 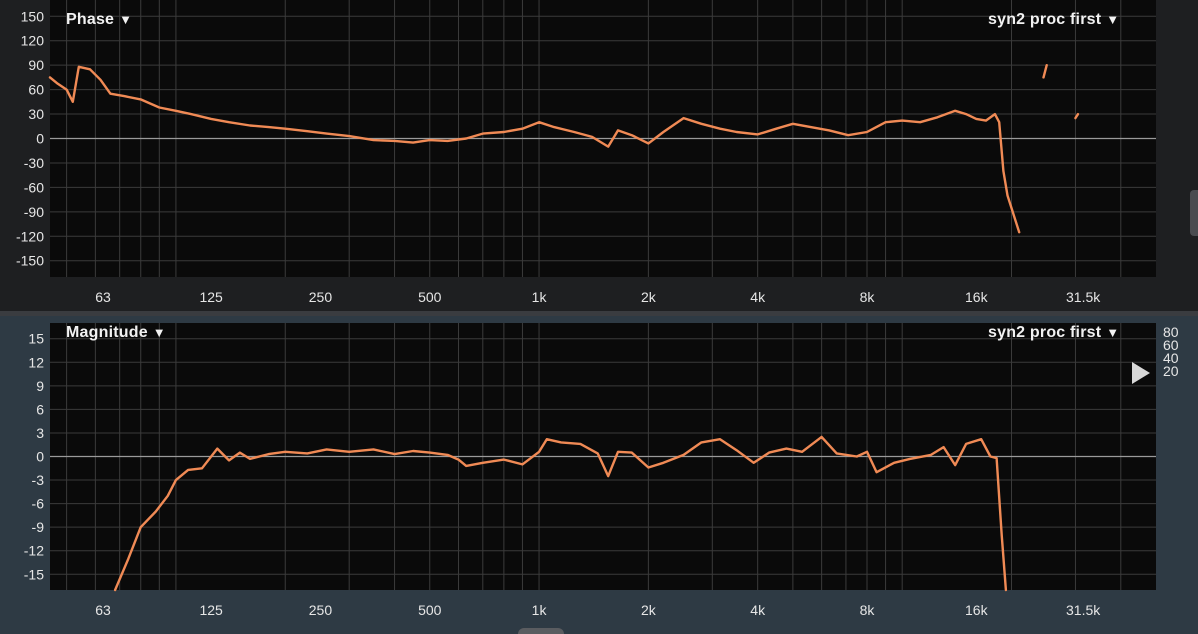 What do you see at coordinates (33, 16) in the screenshot?
I see `phase-y-tick-label: 150` at bounding box center [33, 16].